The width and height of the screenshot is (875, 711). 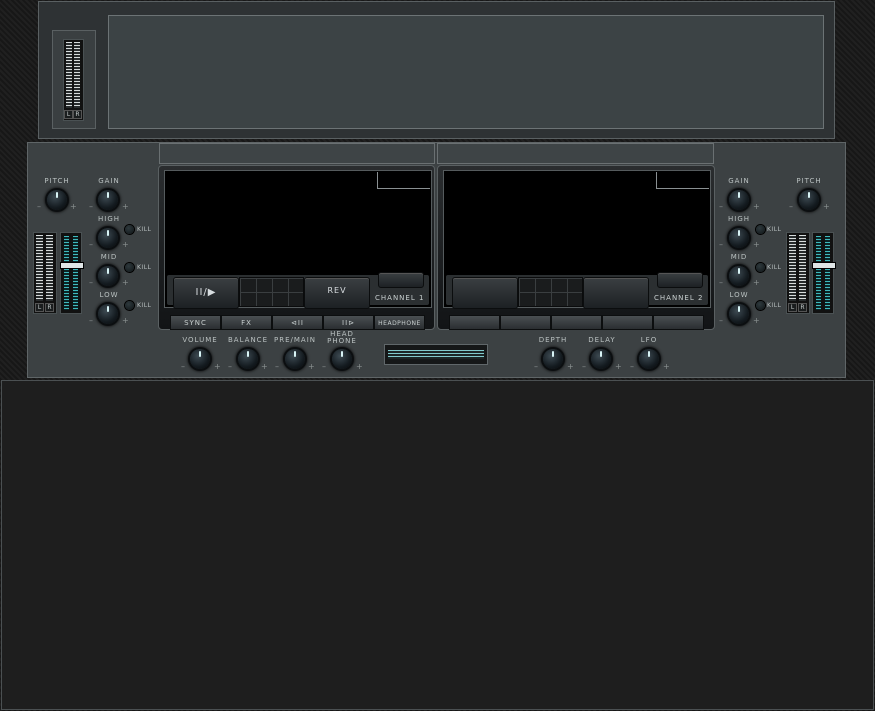 I want to click on pitch-label-left: PITCH, so click(x=57, y=181).